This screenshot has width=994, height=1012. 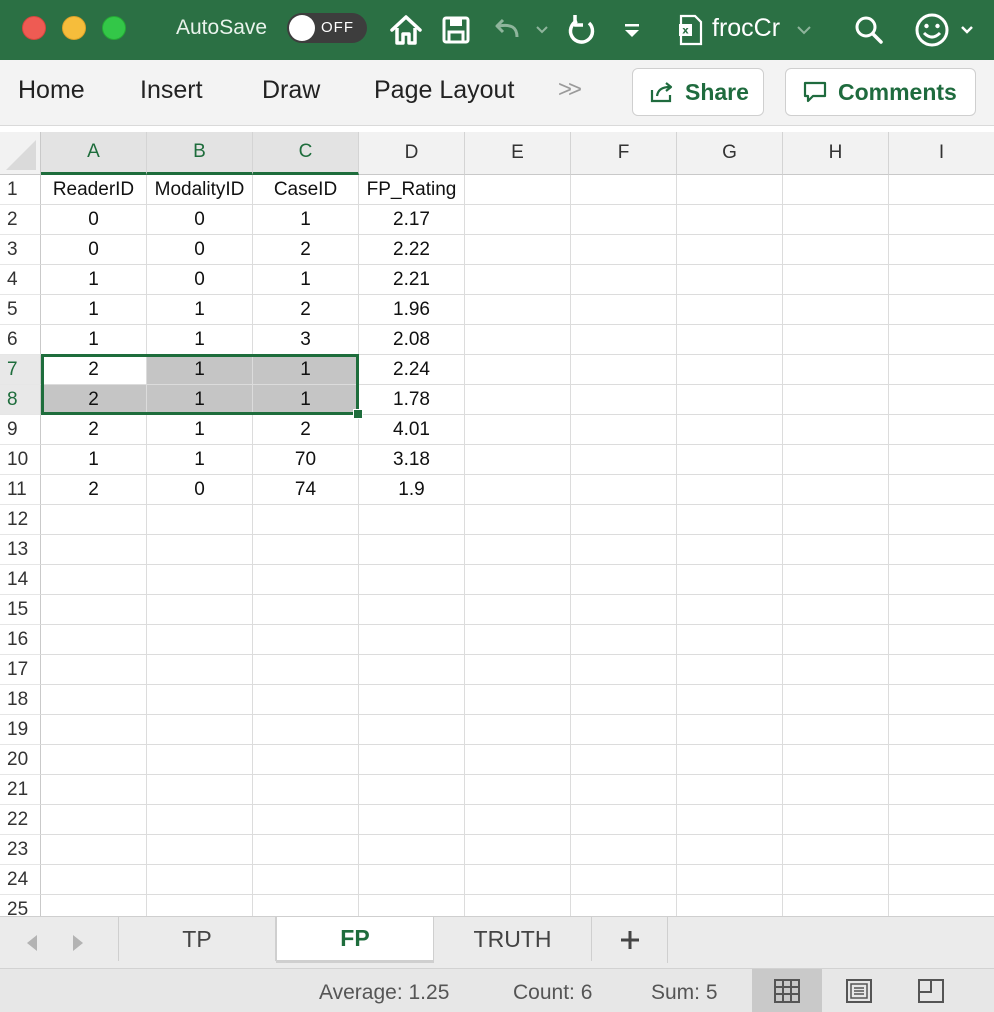 I want to click on cell-f3, so click(x=624, y=250).